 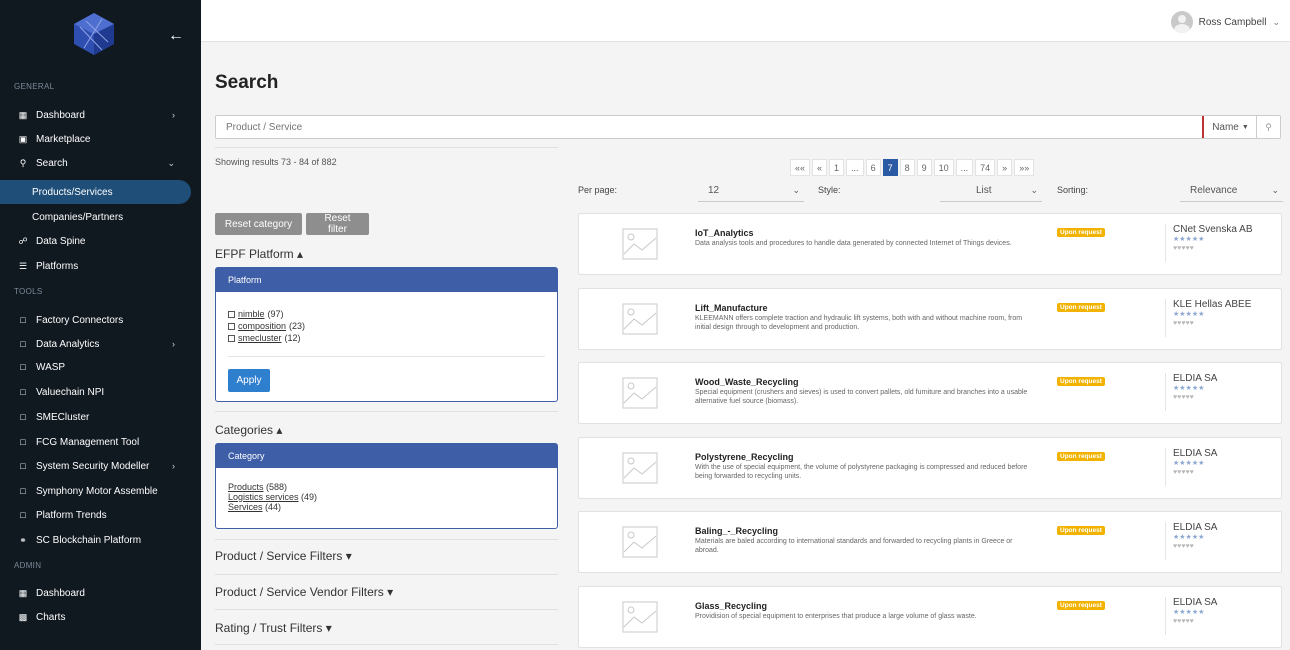 What do you see at coordinates (95, 367) in the screenshot?
I see `sidebar-item-wasp: □ WASP` at bounding box center [95, 367].